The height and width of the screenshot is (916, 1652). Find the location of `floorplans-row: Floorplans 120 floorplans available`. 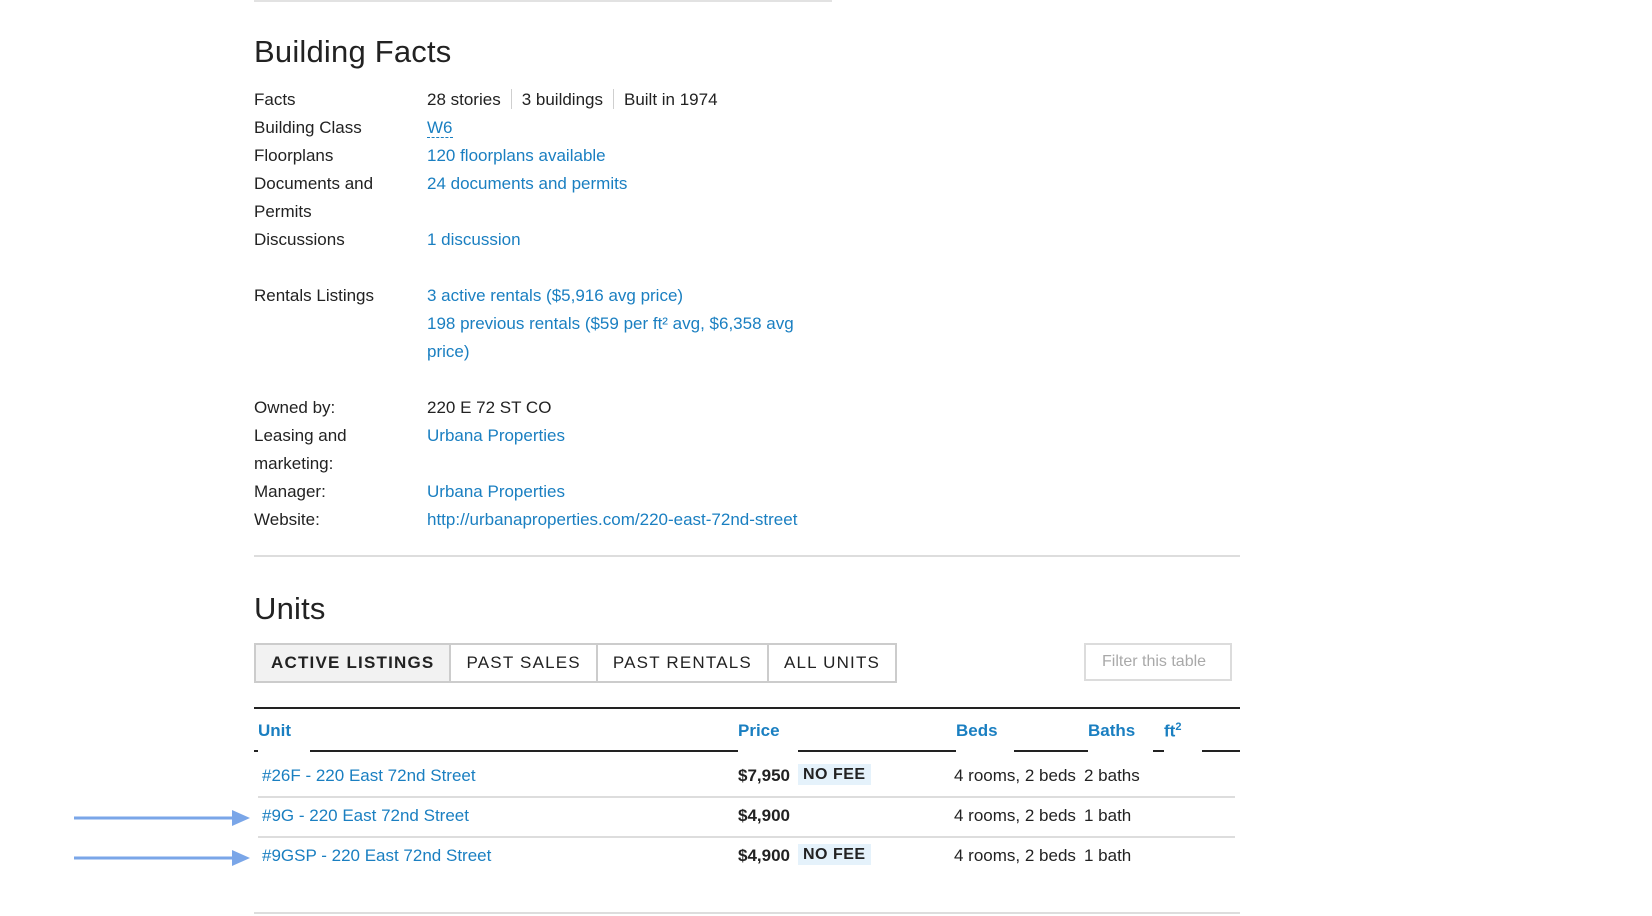

floorplans-row: Floorplans 120 floorplans available is located at coordinates (564, 156).